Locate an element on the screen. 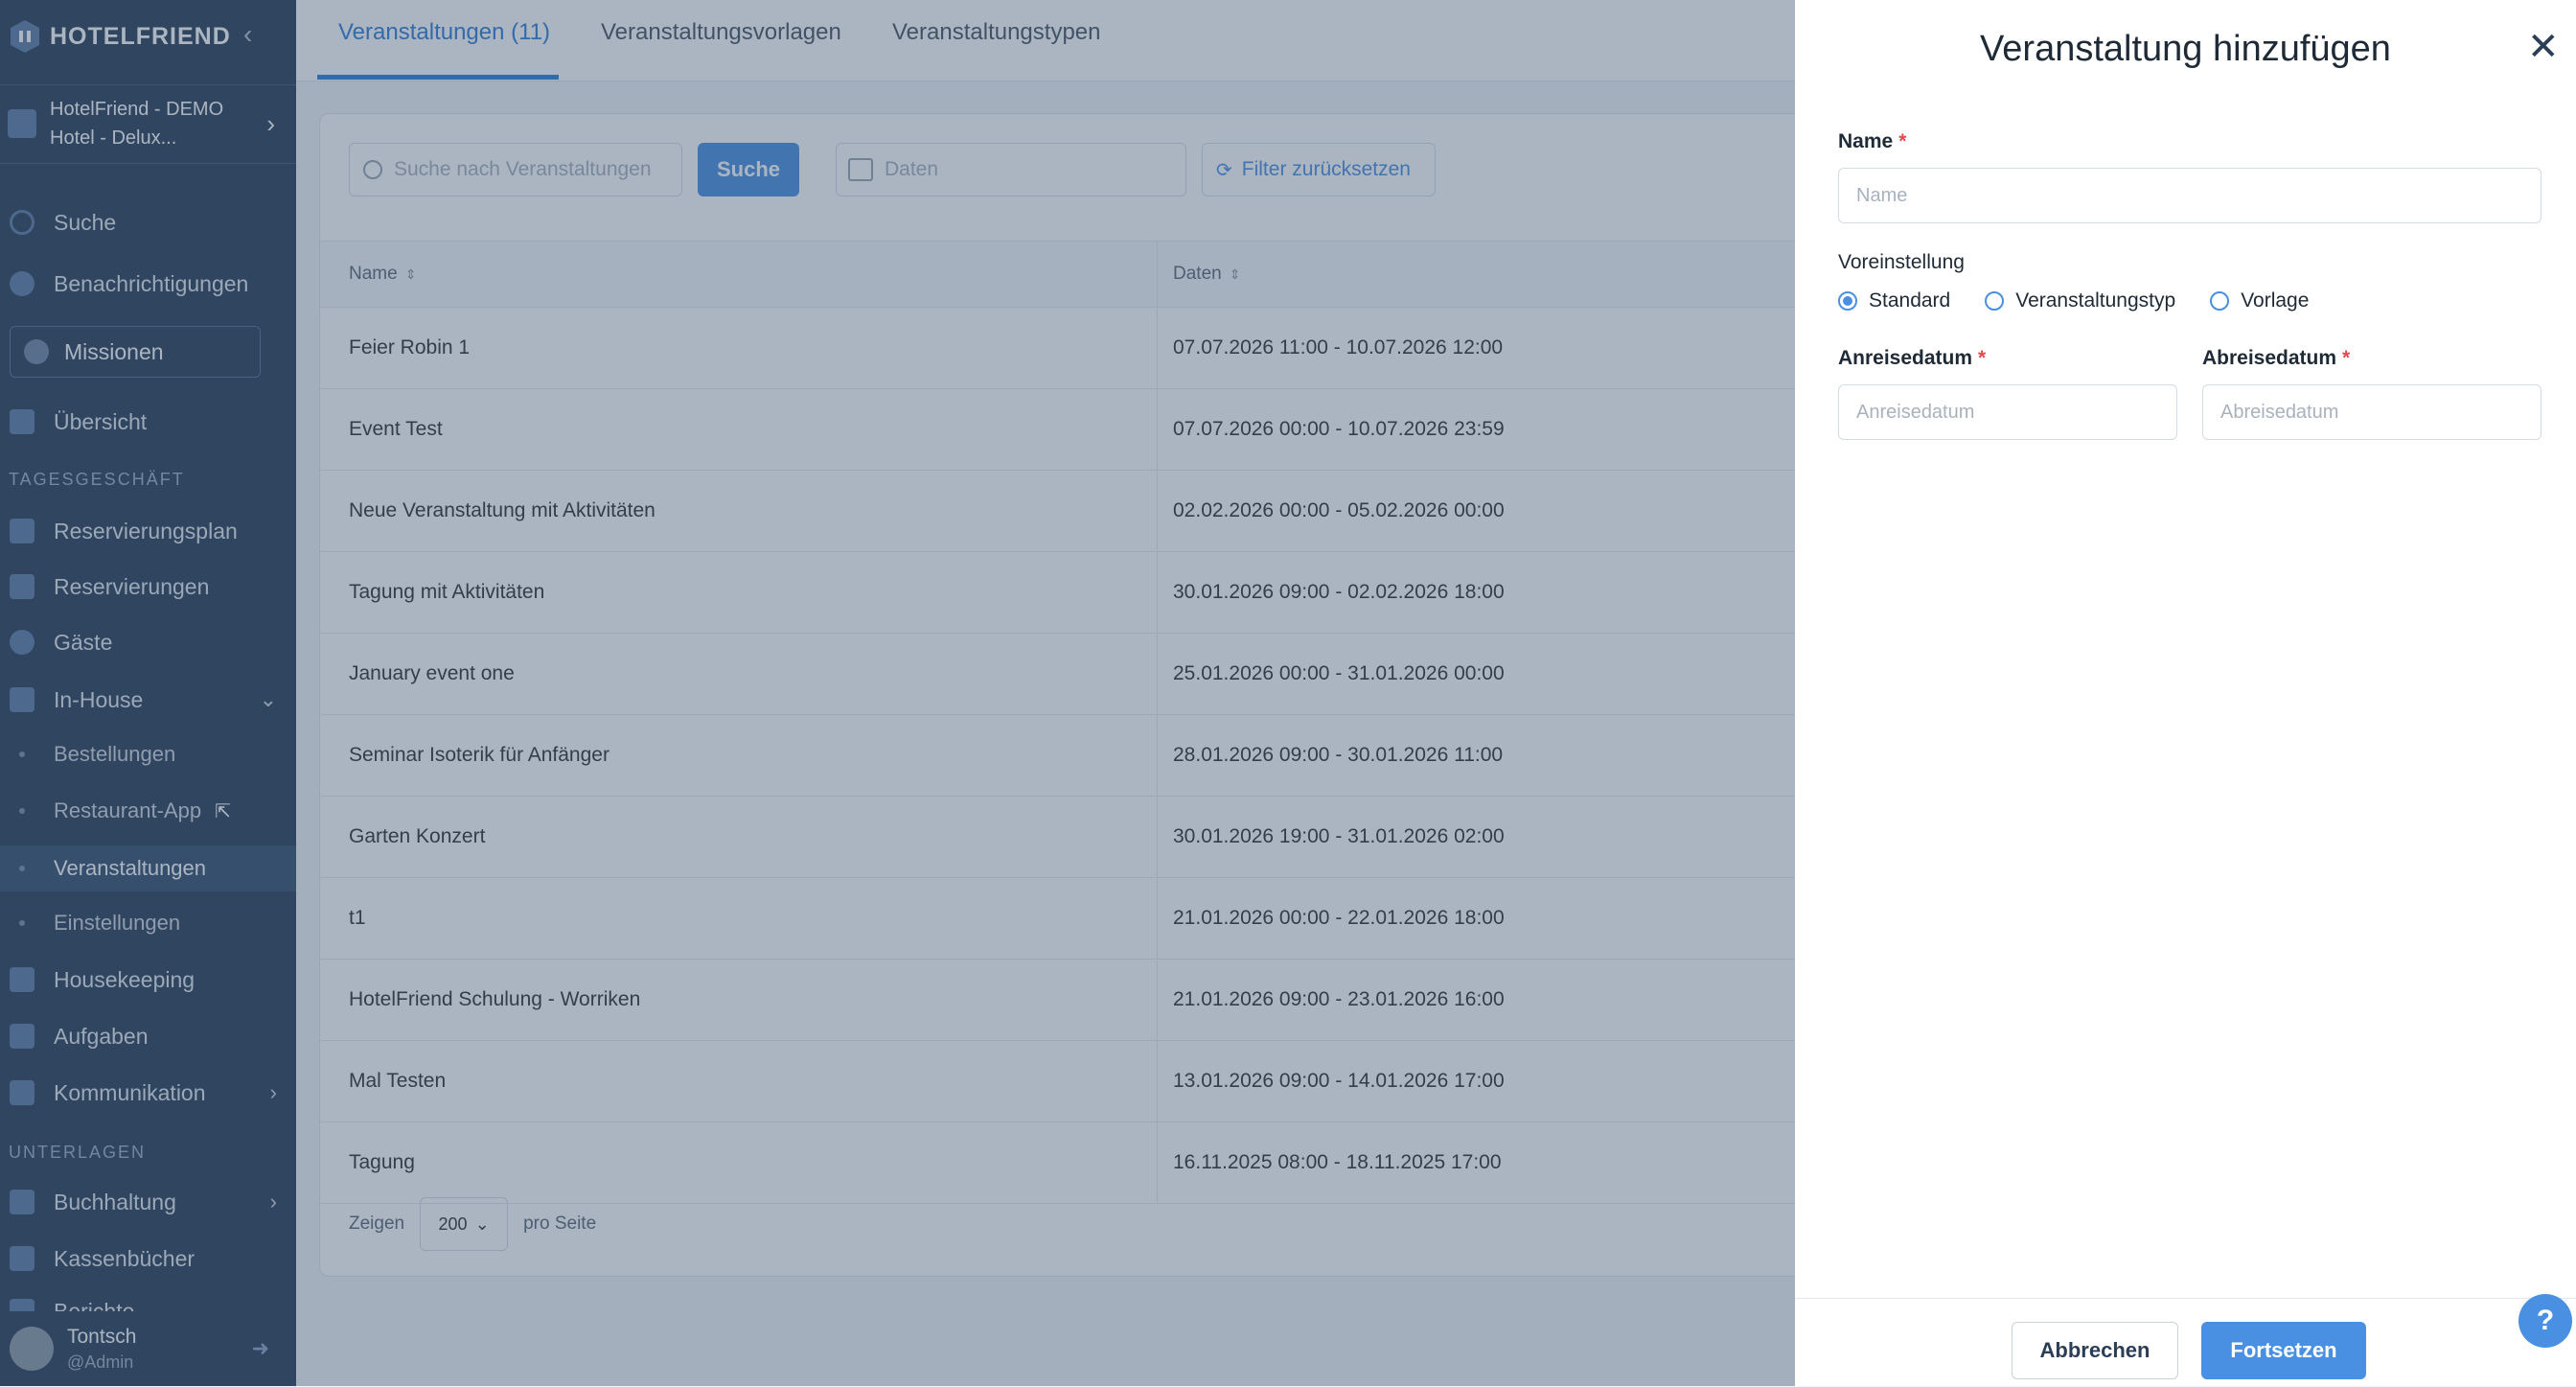 The height and width of the screenshot is (1387, 2576). radio-checked-icon is located at coordinates (1847, 301).